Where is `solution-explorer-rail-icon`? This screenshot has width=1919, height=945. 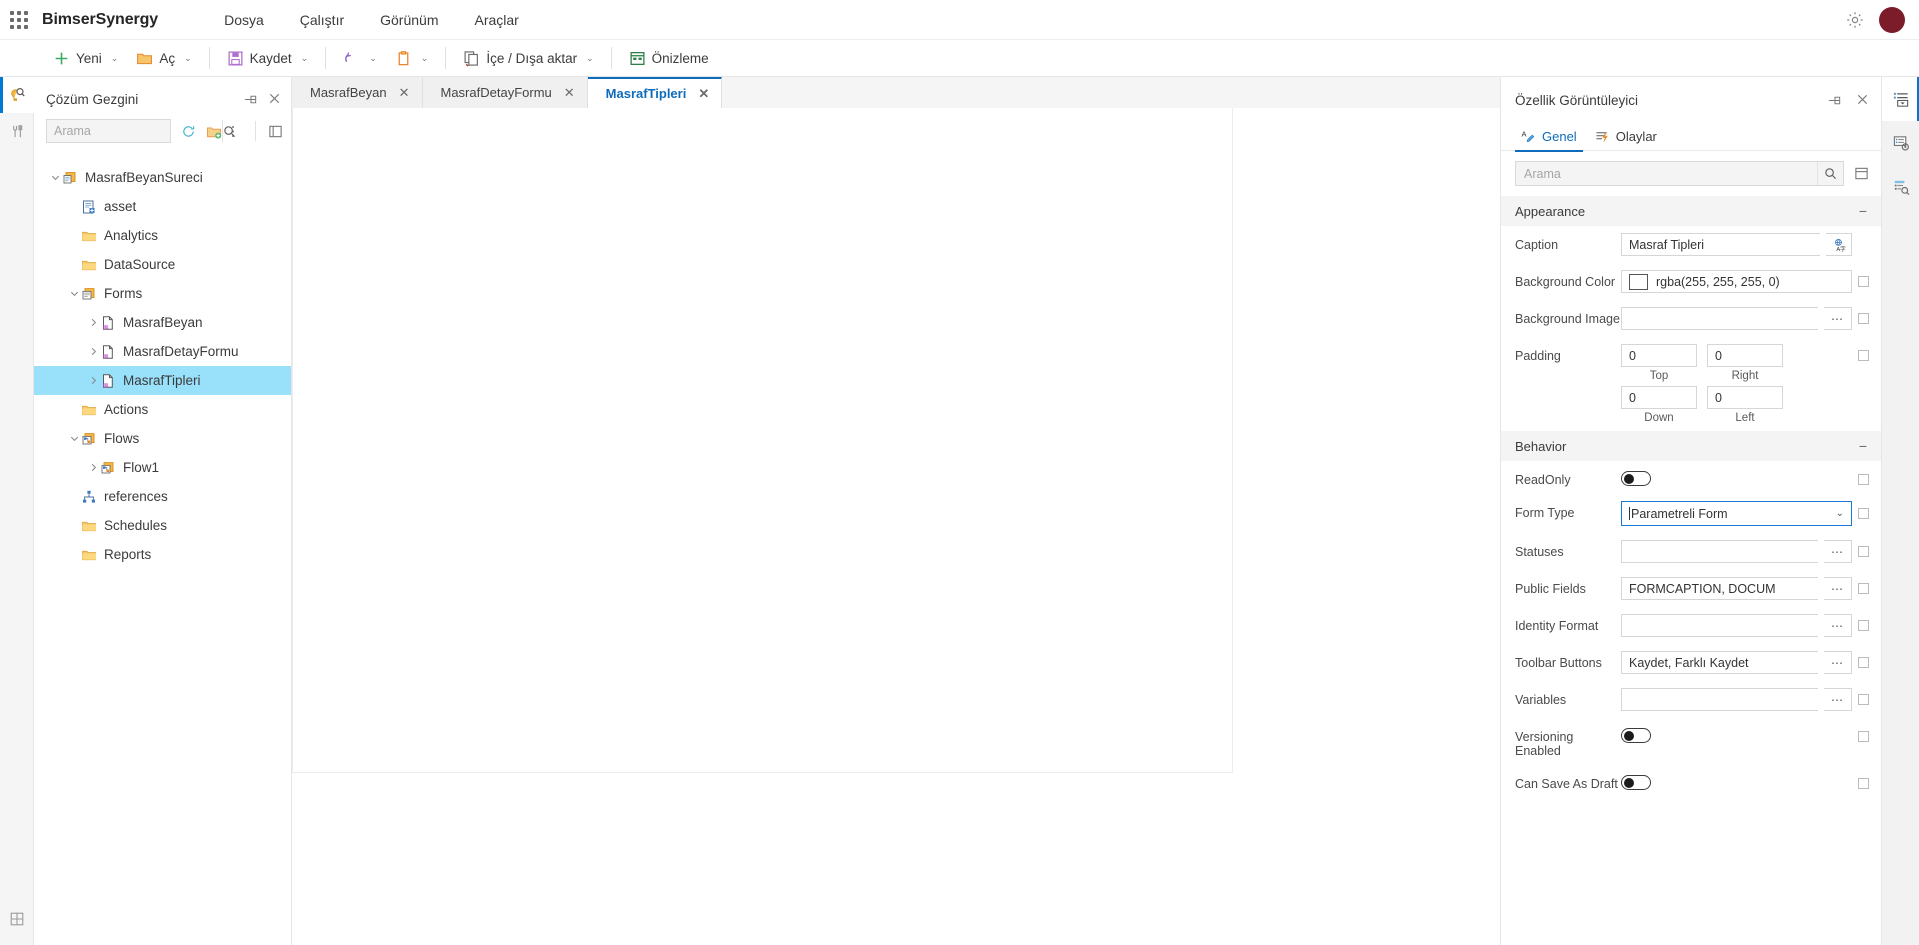
solution-explorer-rail-icon is located at coordinates (17, 95).